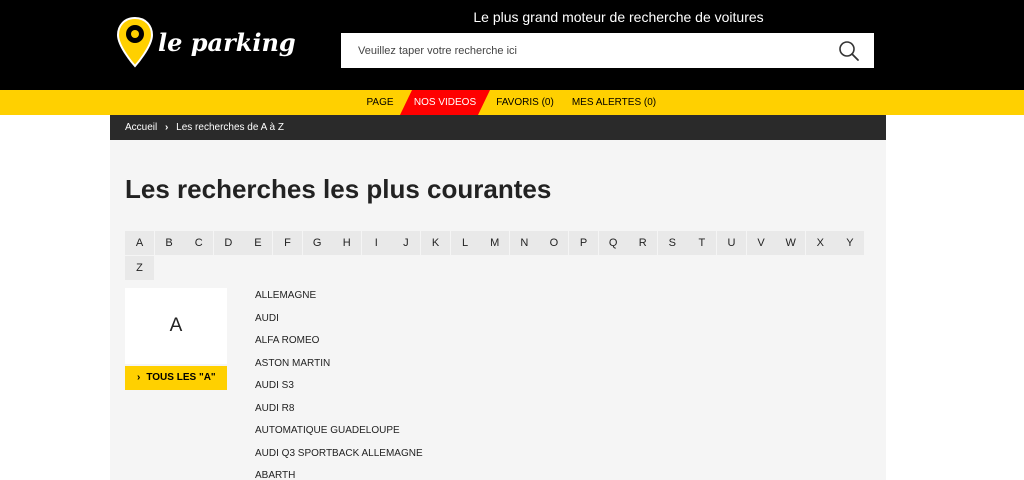 This screenshot has width=1024, height=480. Describe the element at coordinates (581, 50) in the screenshot. I see `search-input` at that location.